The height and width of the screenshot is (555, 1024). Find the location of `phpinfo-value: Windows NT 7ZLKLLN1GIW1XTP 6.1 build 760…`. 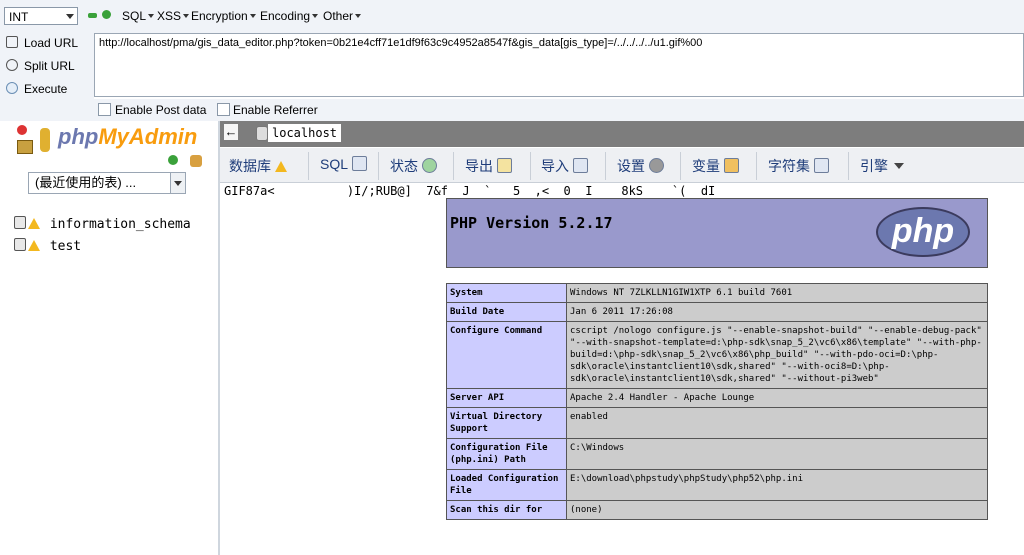

phpinfo-value: Windows NT 7ZLKLLN1GIW1XTP 6.1 build 760… is located at coordinates (777, 293).